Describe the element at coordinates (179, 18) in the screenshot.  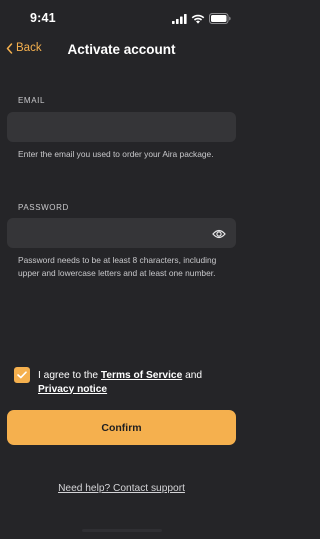
I see `signal-icon` at that location.